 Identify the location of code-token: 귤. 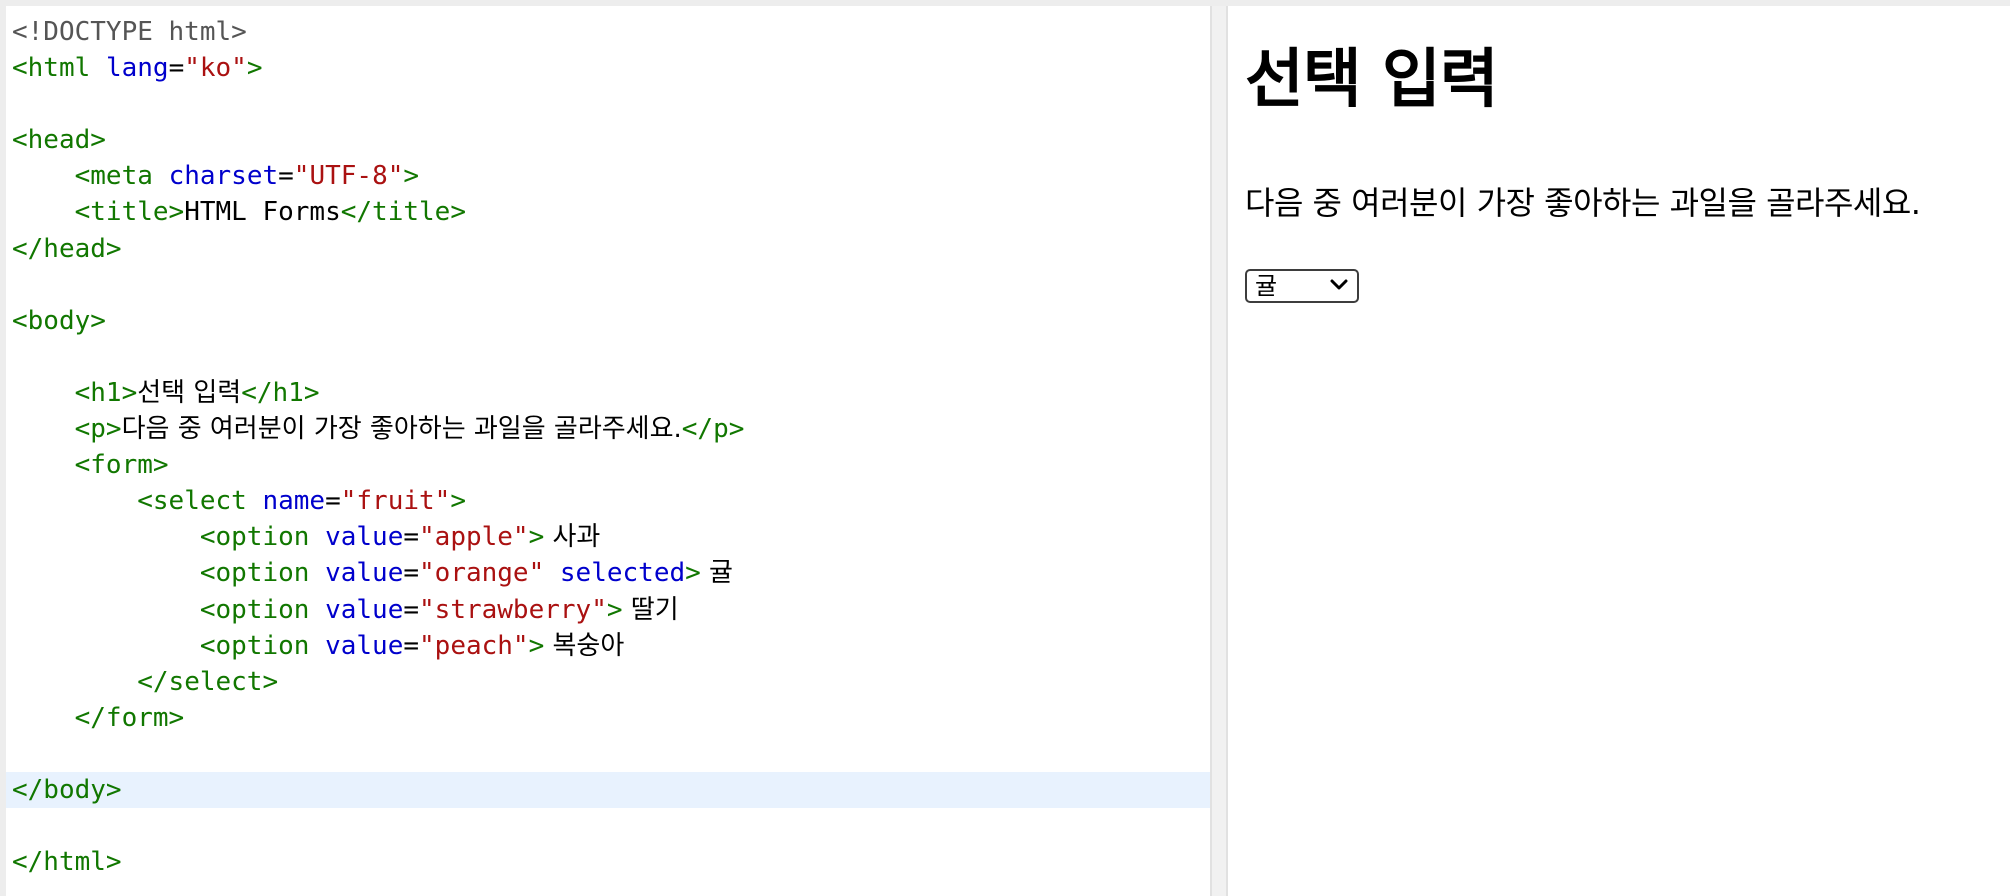
(716, 573).